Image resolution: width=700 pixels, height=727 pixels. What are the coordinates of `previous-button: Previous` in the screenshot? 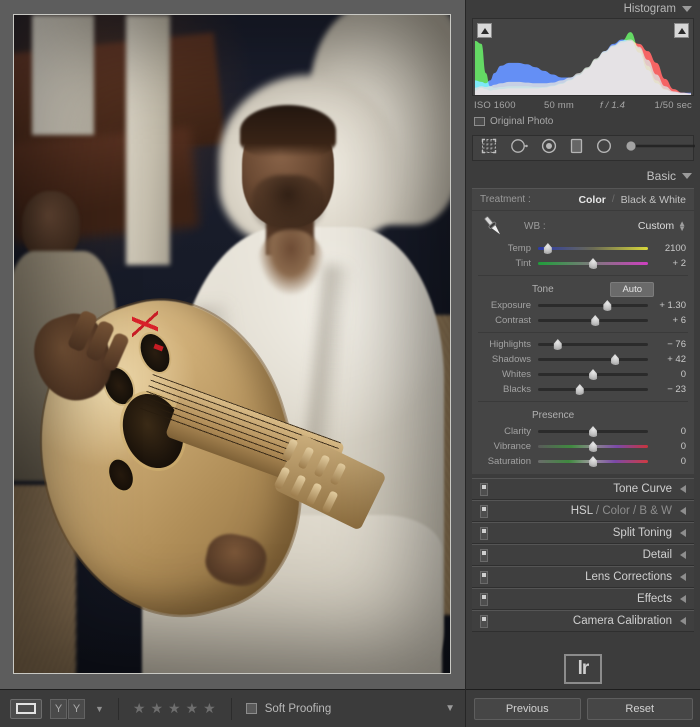 It's located at (527, 708).